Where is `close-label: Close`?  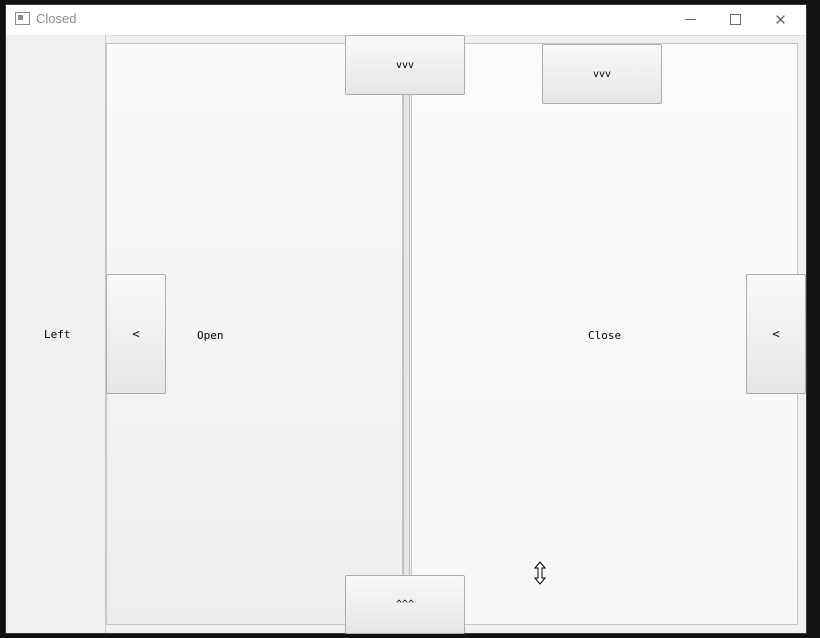 close-label: Close is located at coordinates (605, 335).